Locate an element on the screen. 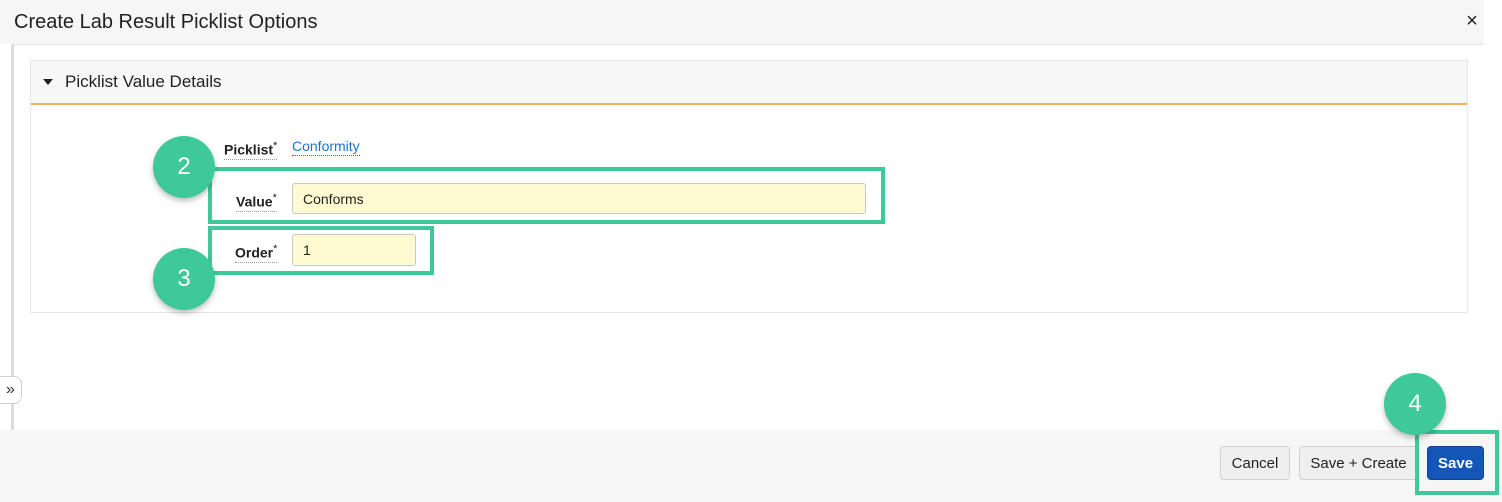 Image resolution: width=1502 pixels, height=502 pixels. dialog-footer: Cancel Save + Create Save is located at coordinates (751, 466).